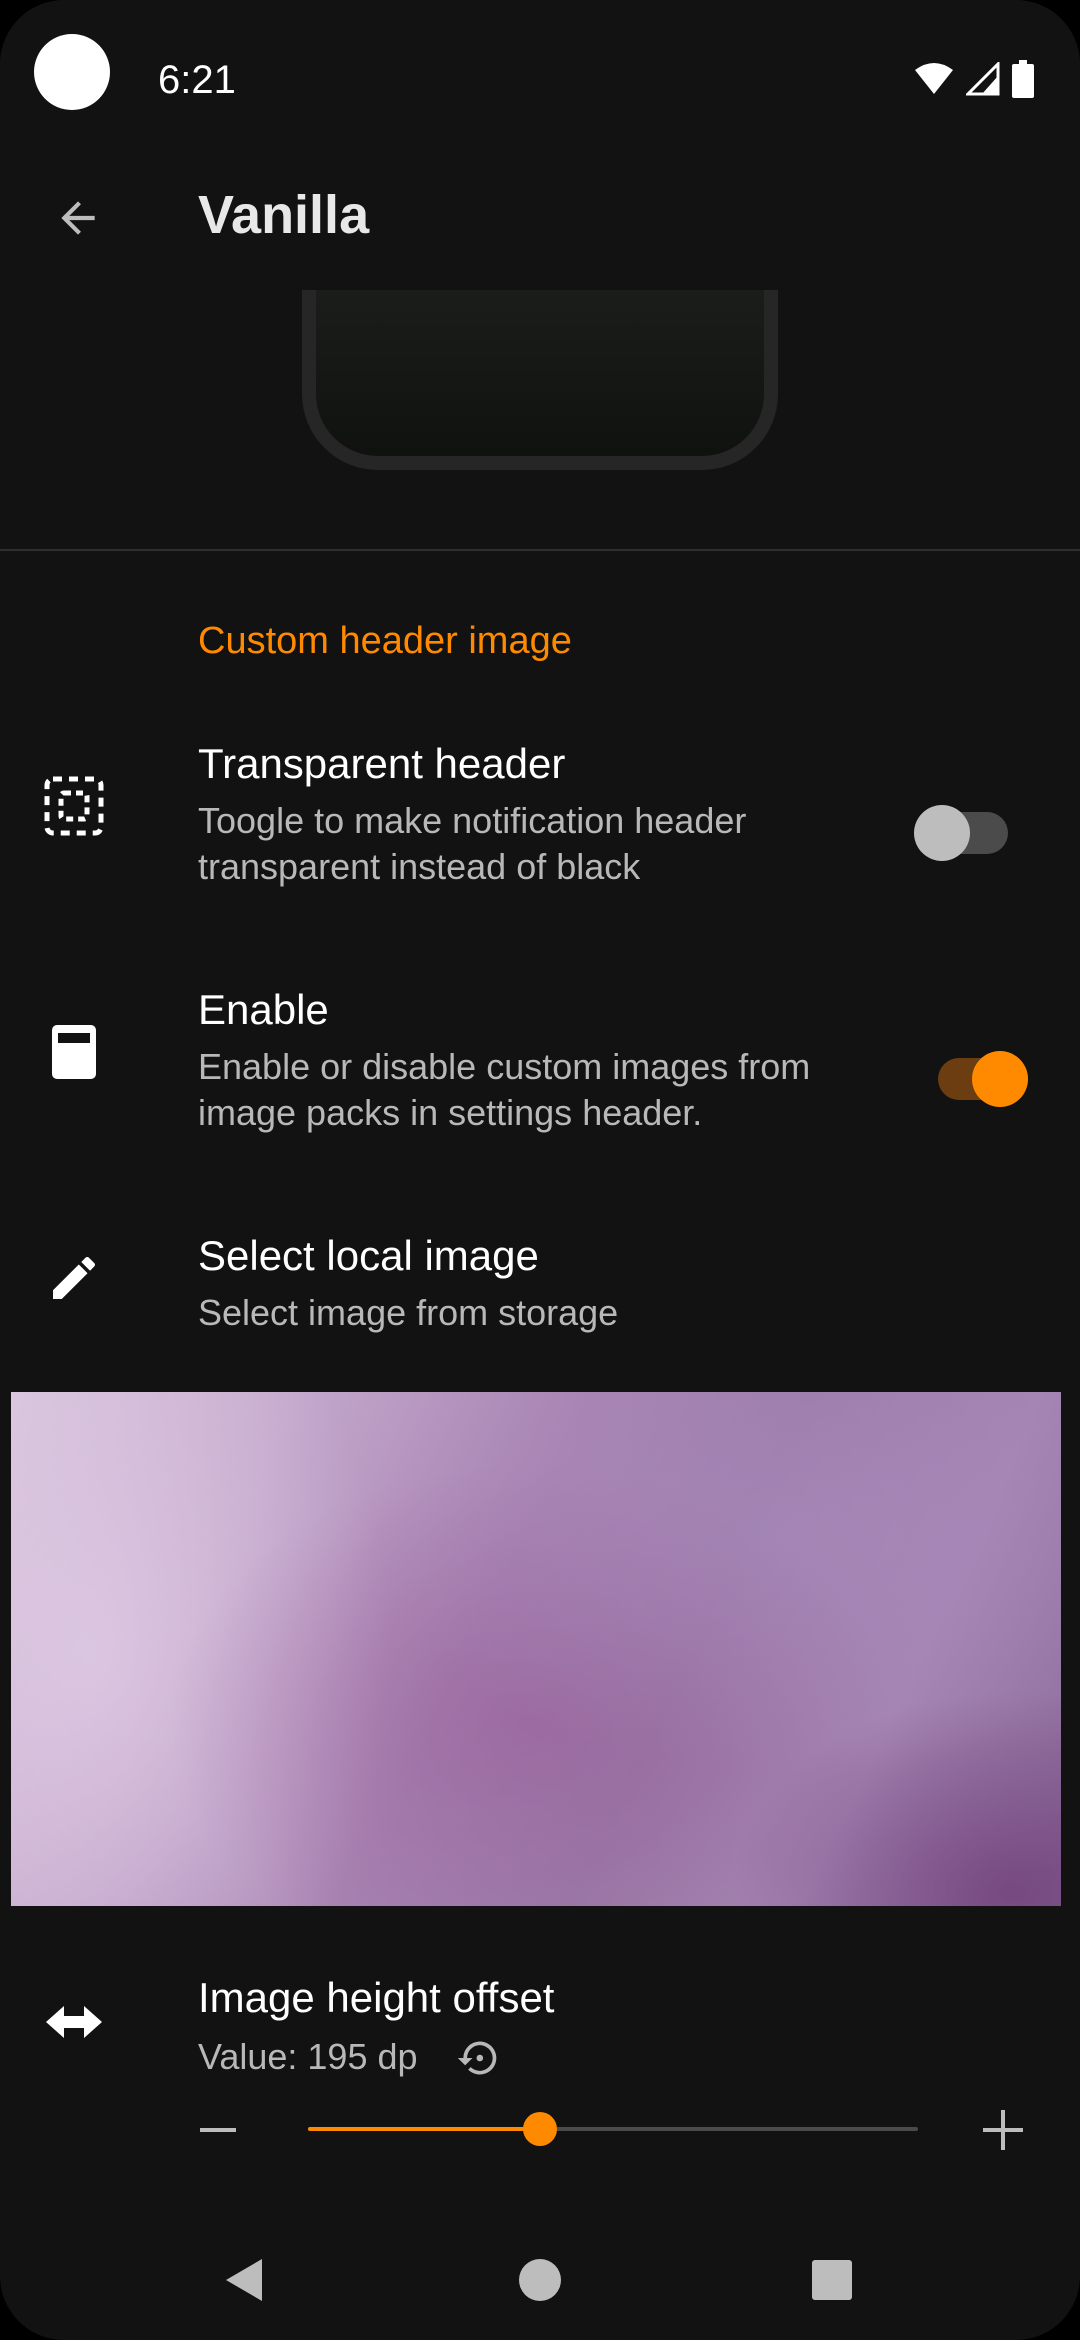 The image size is (1080, 2340). Describe the element at coordinates (540, 75) in the screenshot. I see `status-bar: 6:21` at that location.